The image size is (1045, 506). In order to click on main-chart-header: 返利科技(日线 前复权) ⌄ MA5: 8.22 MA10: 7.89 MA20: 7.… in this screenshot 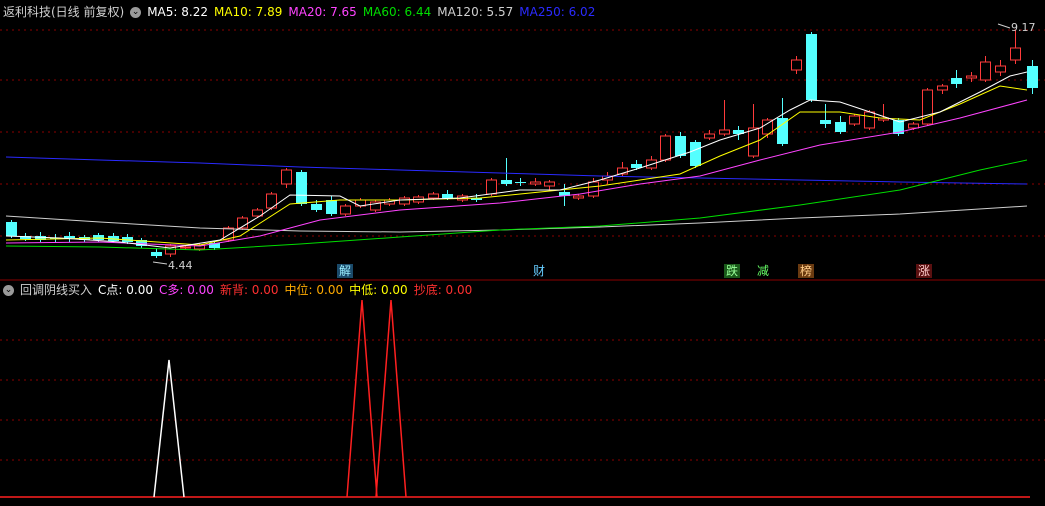, I will do `click(302, 12)`.